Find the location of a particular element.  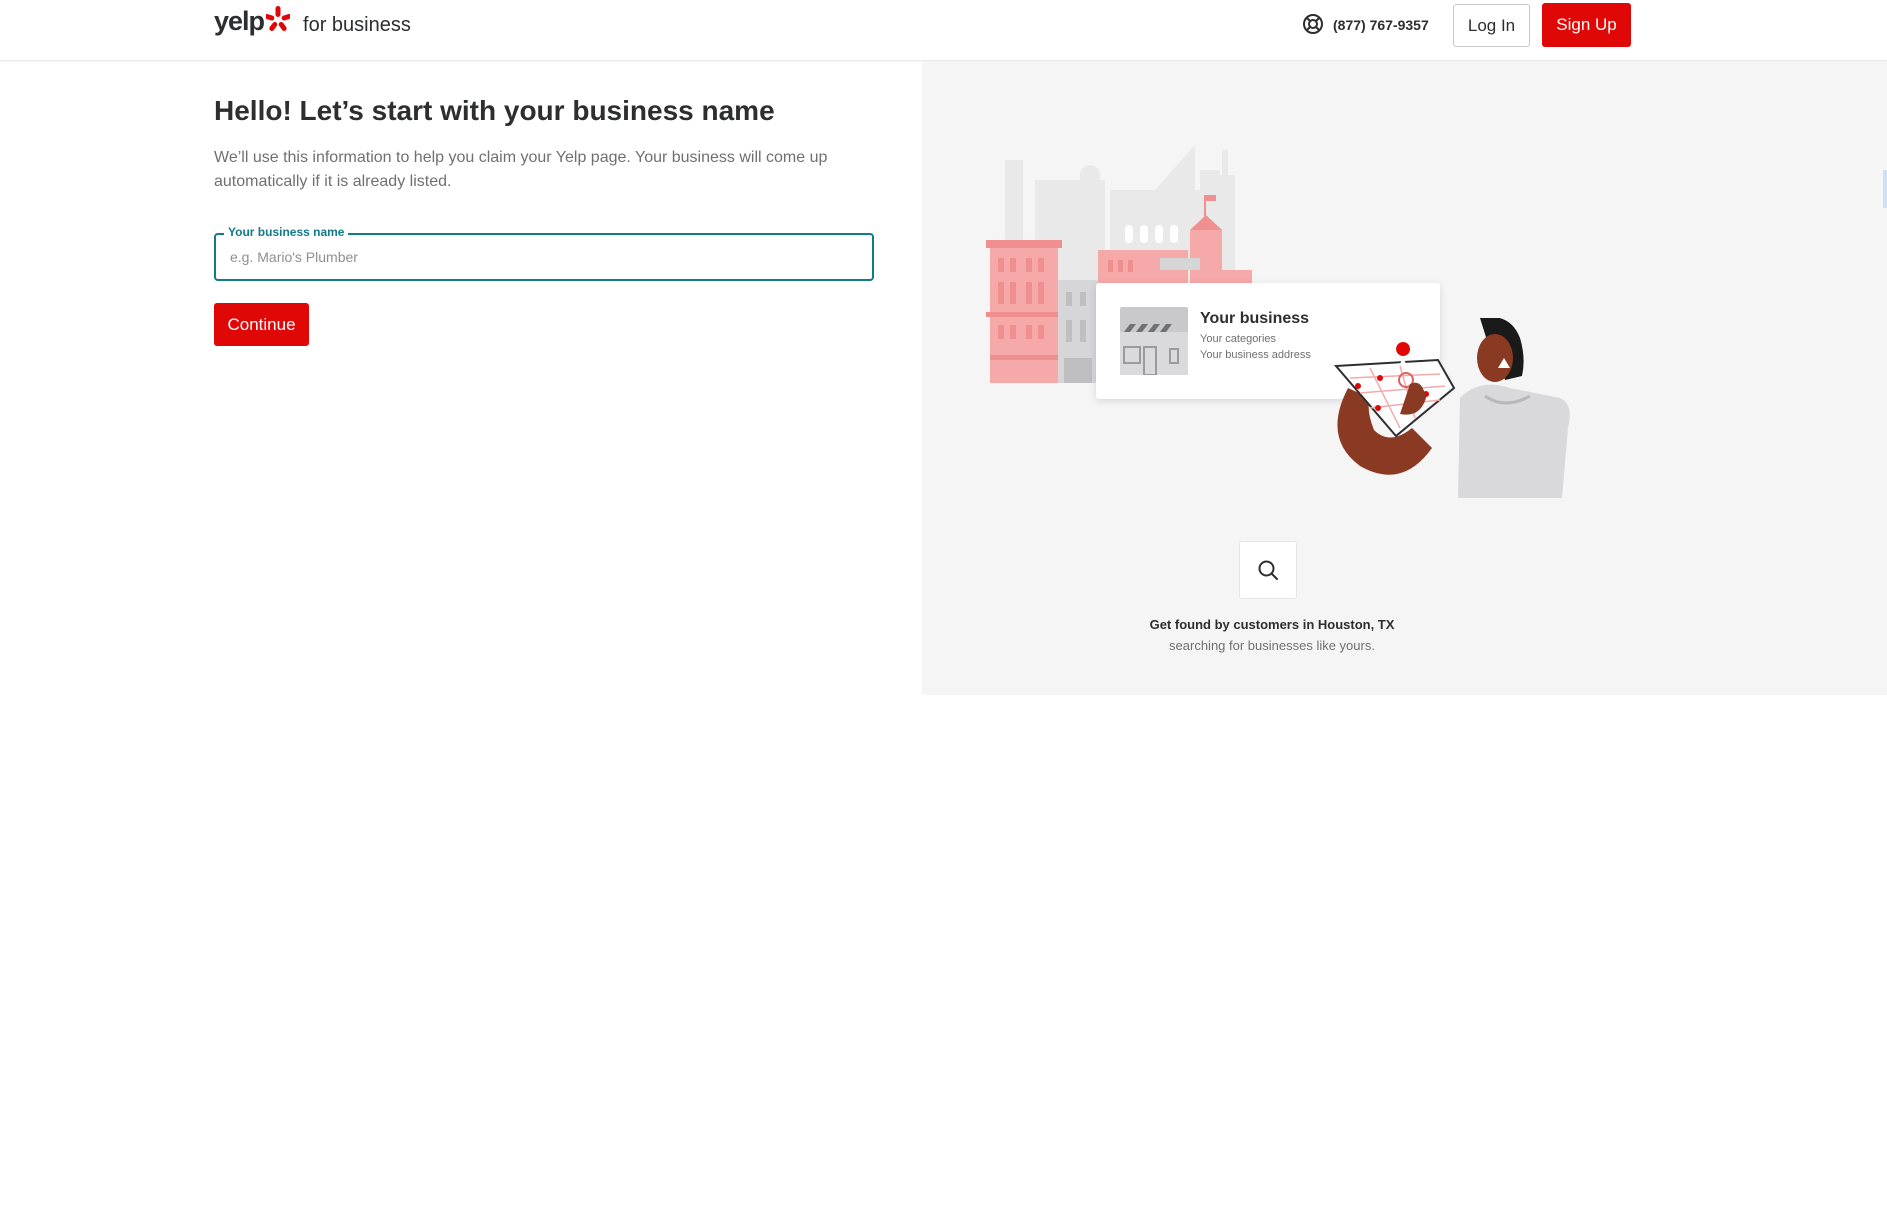

yelp-for-business-logo: yelp for business is located at coordinates (312, 21).